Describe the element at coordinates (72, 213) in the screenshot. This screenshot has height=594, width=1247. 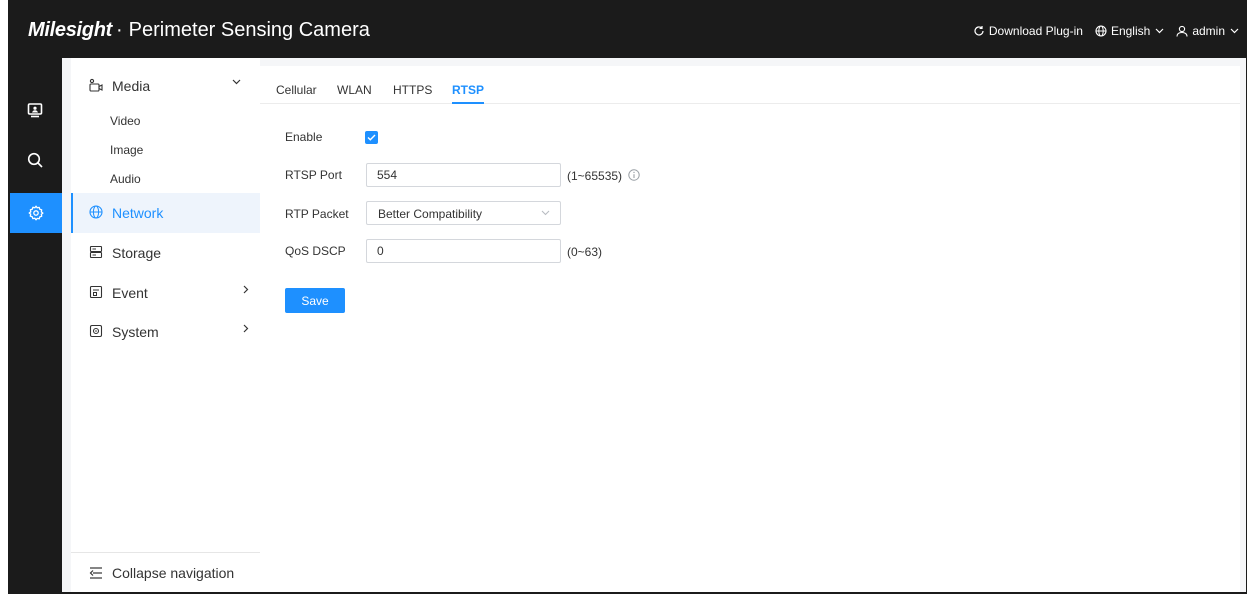
I see `active-indicator` at that location.